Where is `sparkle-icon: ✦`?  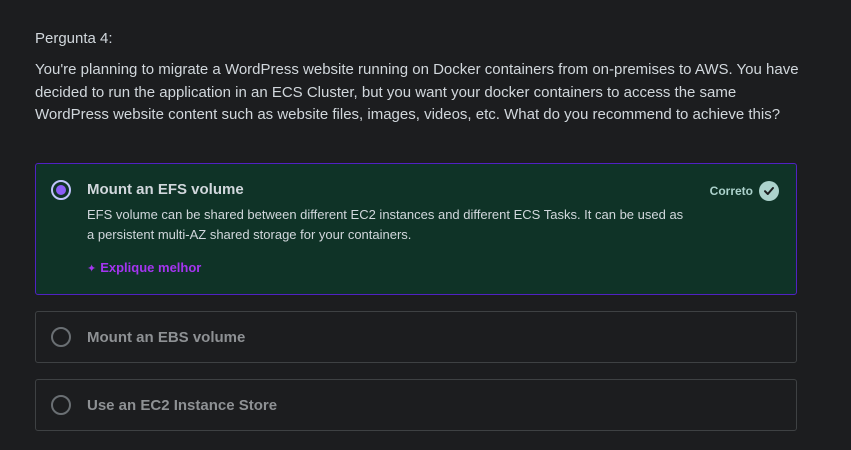
sparkle-icon: ✦ is located at coordinates (92, 269).